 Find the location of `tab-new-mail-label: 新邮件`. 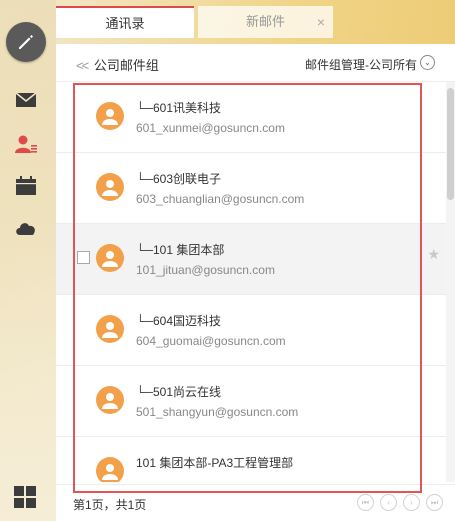

tab-new-mail-label: 新邮件 is located at coordinates (265, 21).